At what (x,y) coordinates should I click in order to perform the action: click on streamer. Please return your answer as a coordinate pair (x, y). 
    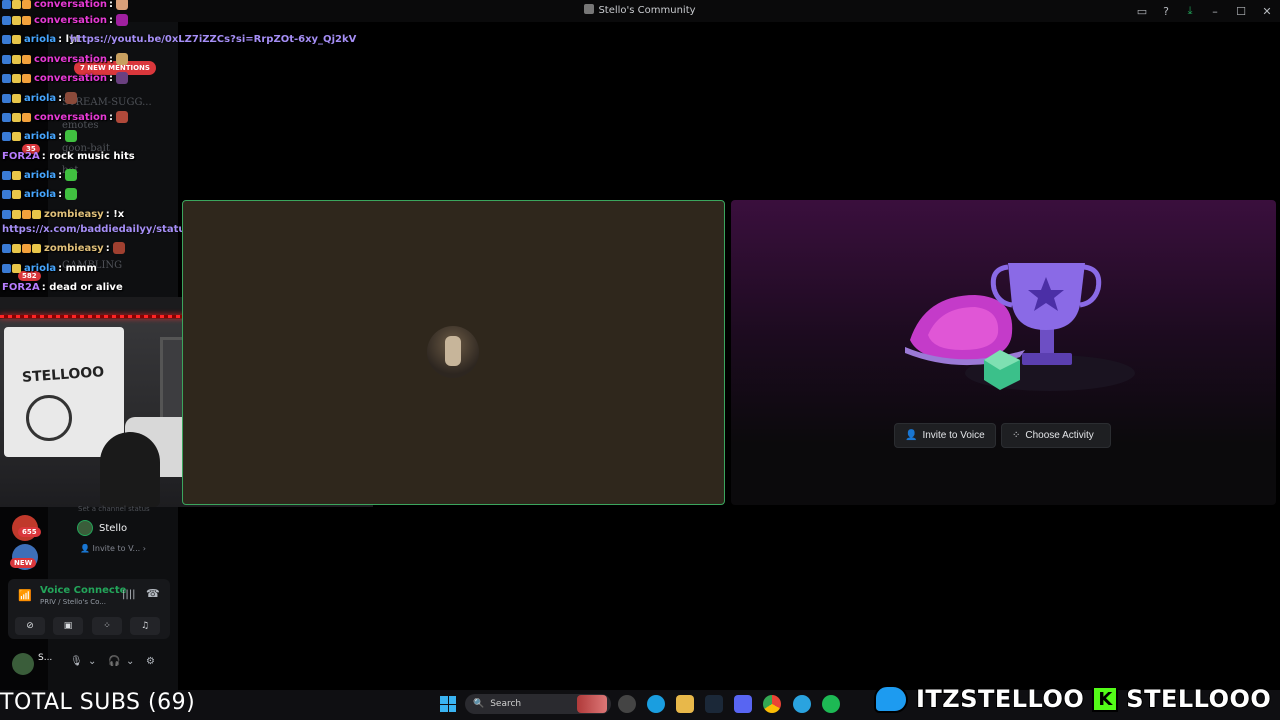
    Looking at the image, I should click on (130, 469).